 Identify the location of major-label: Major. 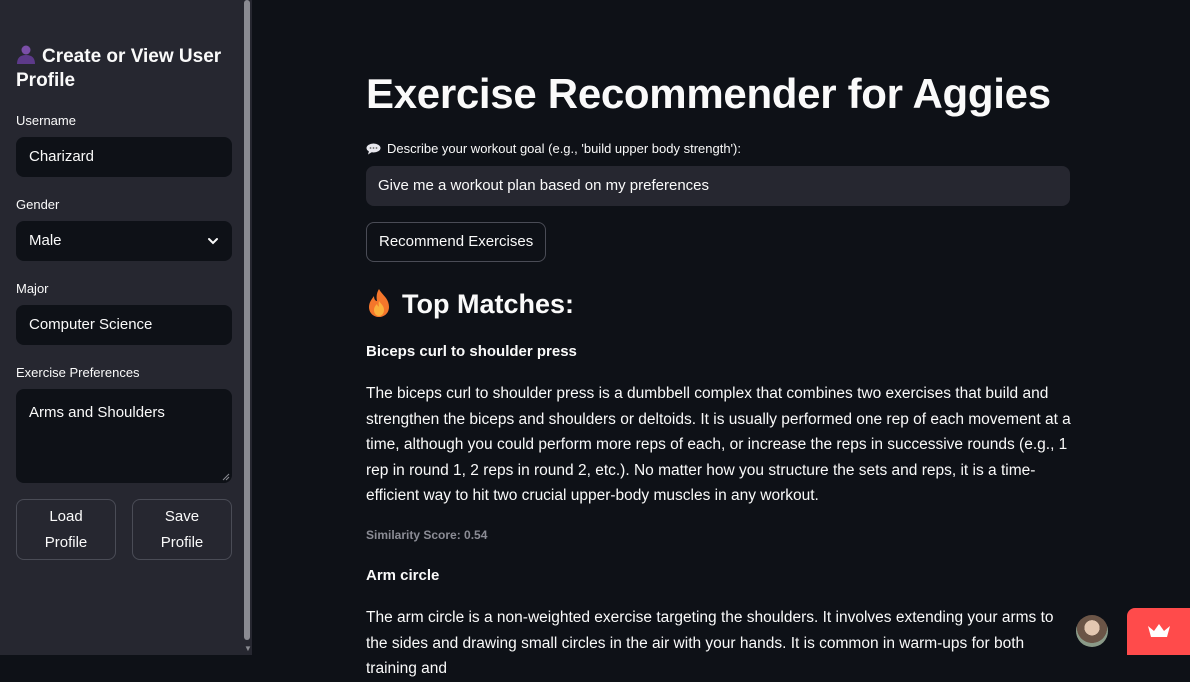
(32, 288).